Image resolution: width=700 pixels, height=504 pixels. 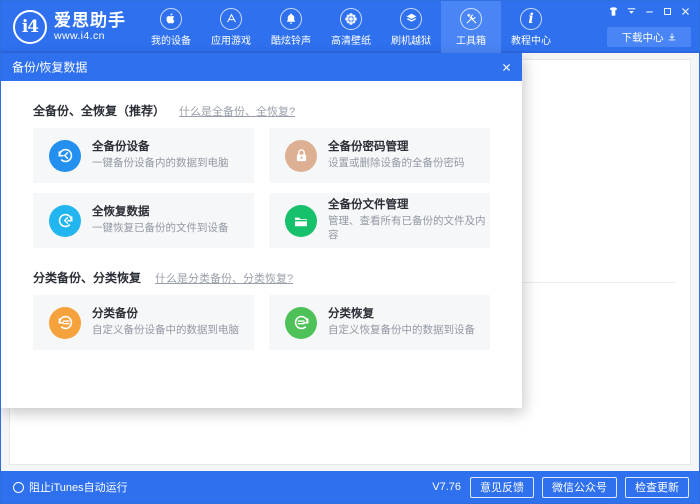 I want to click on card-text: 全恢复数据 一键恢复已备份的文件到设备, so click(x=160, y=220).